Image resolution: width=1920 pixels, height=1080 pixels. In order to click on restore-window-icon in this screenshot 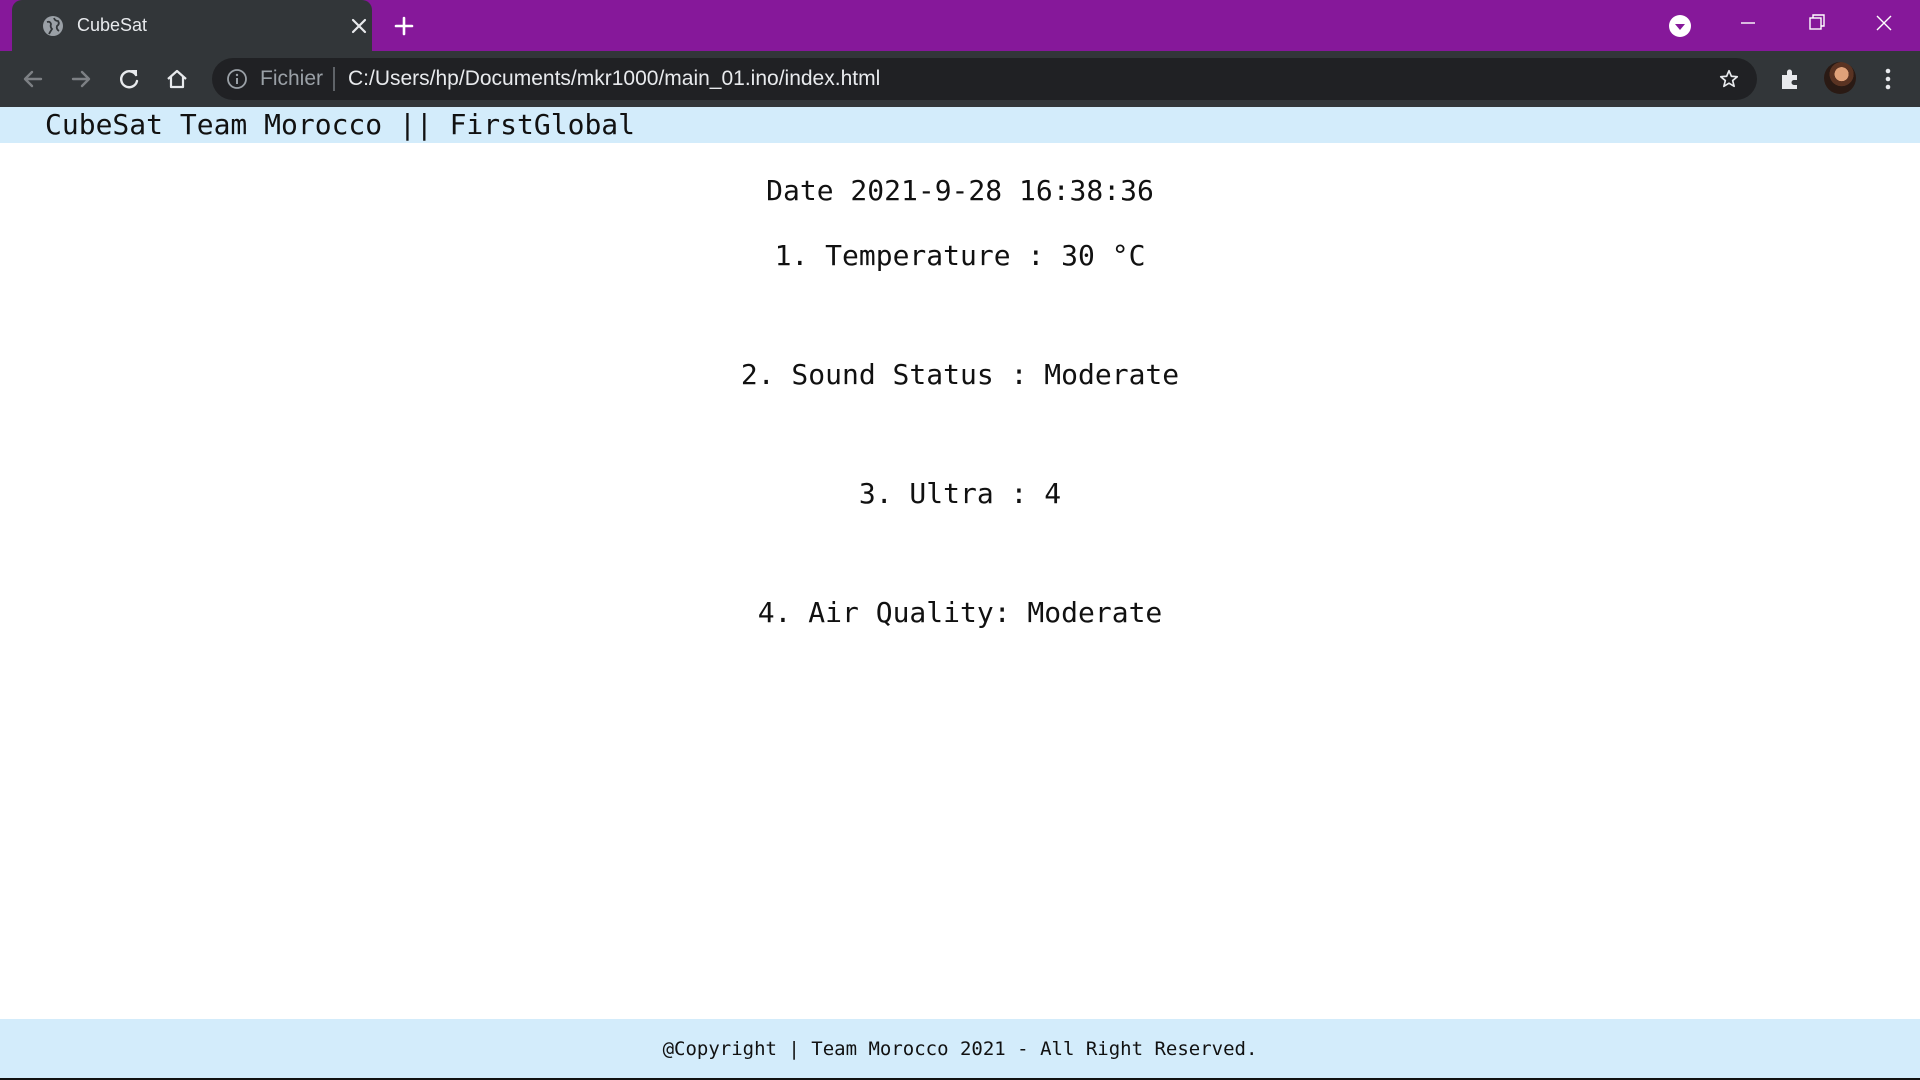, I will do `click(1816, 23)`.